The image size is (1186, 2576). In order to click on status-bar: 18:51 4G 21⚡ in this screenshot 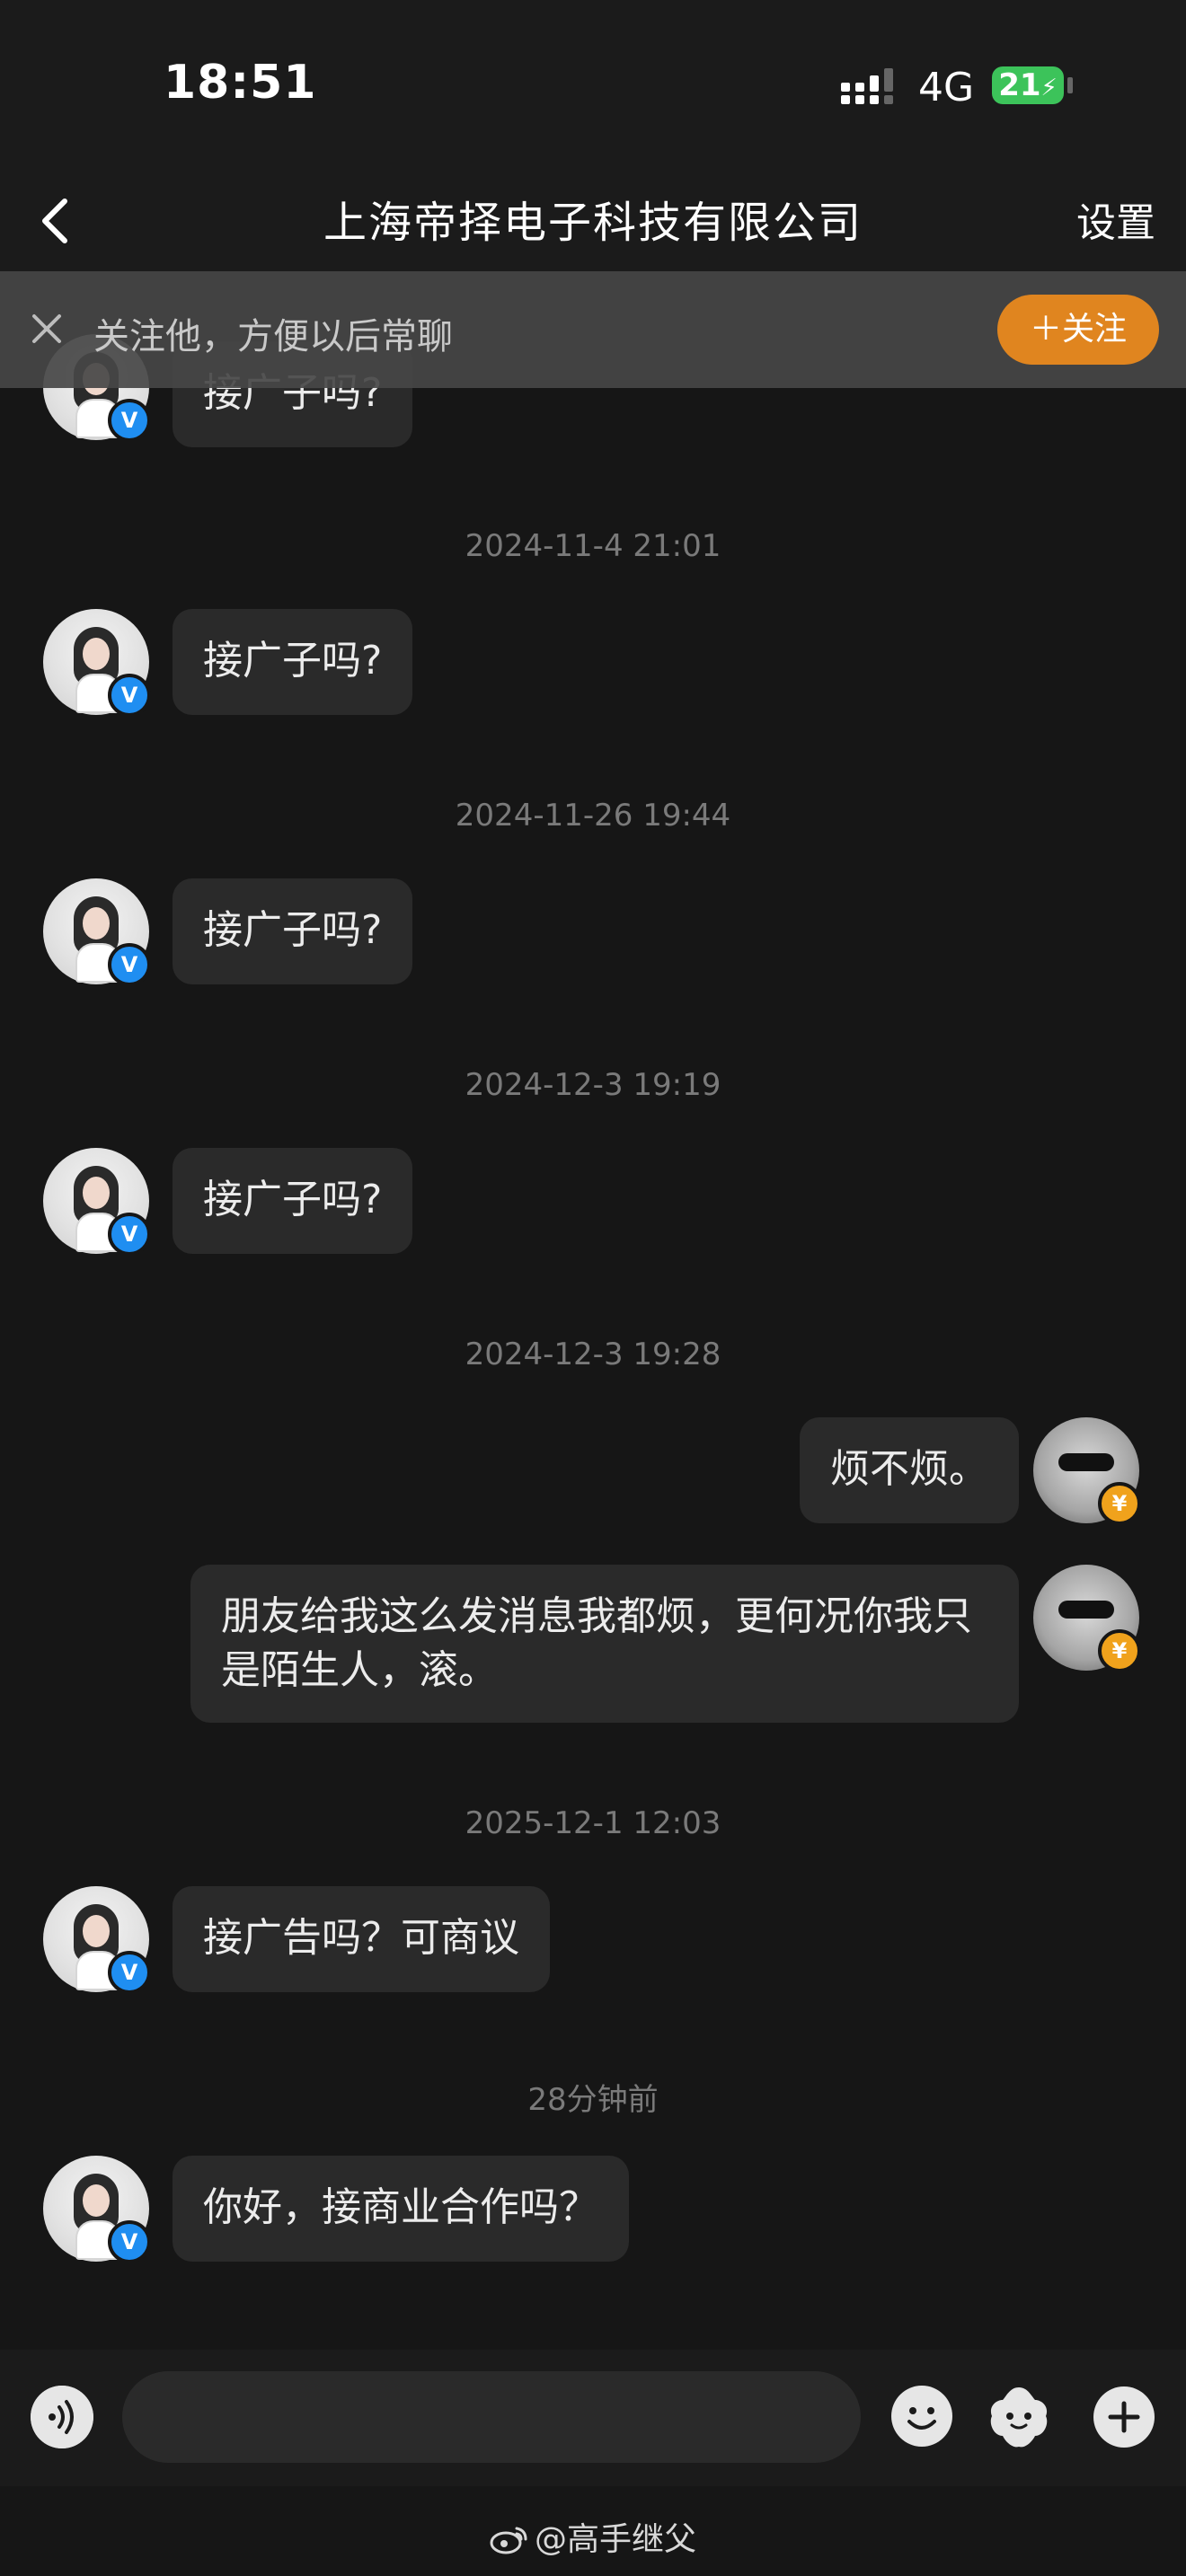, I will do `click(593, 85)`.